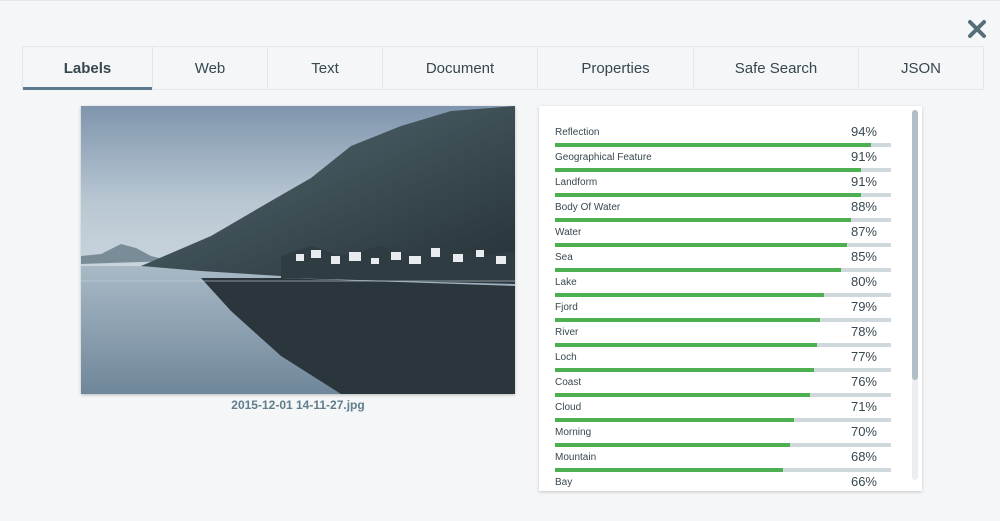 This screenshot has width=1000, height=521. What do you see at coordinates (723, 431) in the screenshot?
I see `label-row: Morning 70%` at bounding box center [723, 431].